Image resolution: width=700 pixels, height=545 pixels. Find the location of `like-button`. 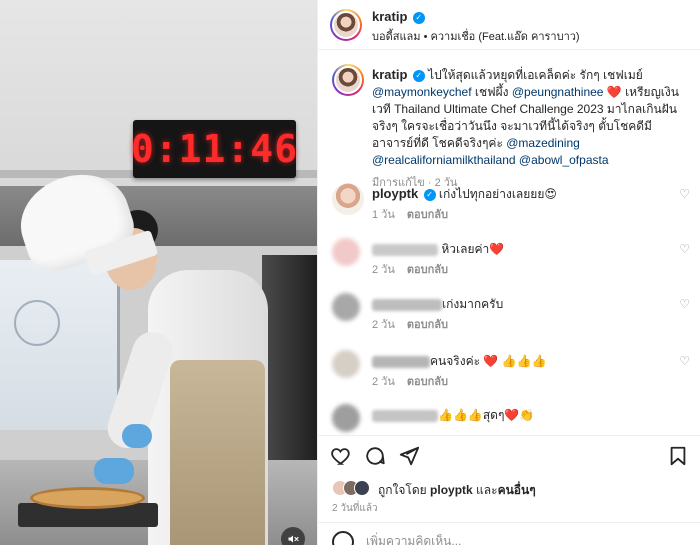

like-button is located at coordinates (341, 456).